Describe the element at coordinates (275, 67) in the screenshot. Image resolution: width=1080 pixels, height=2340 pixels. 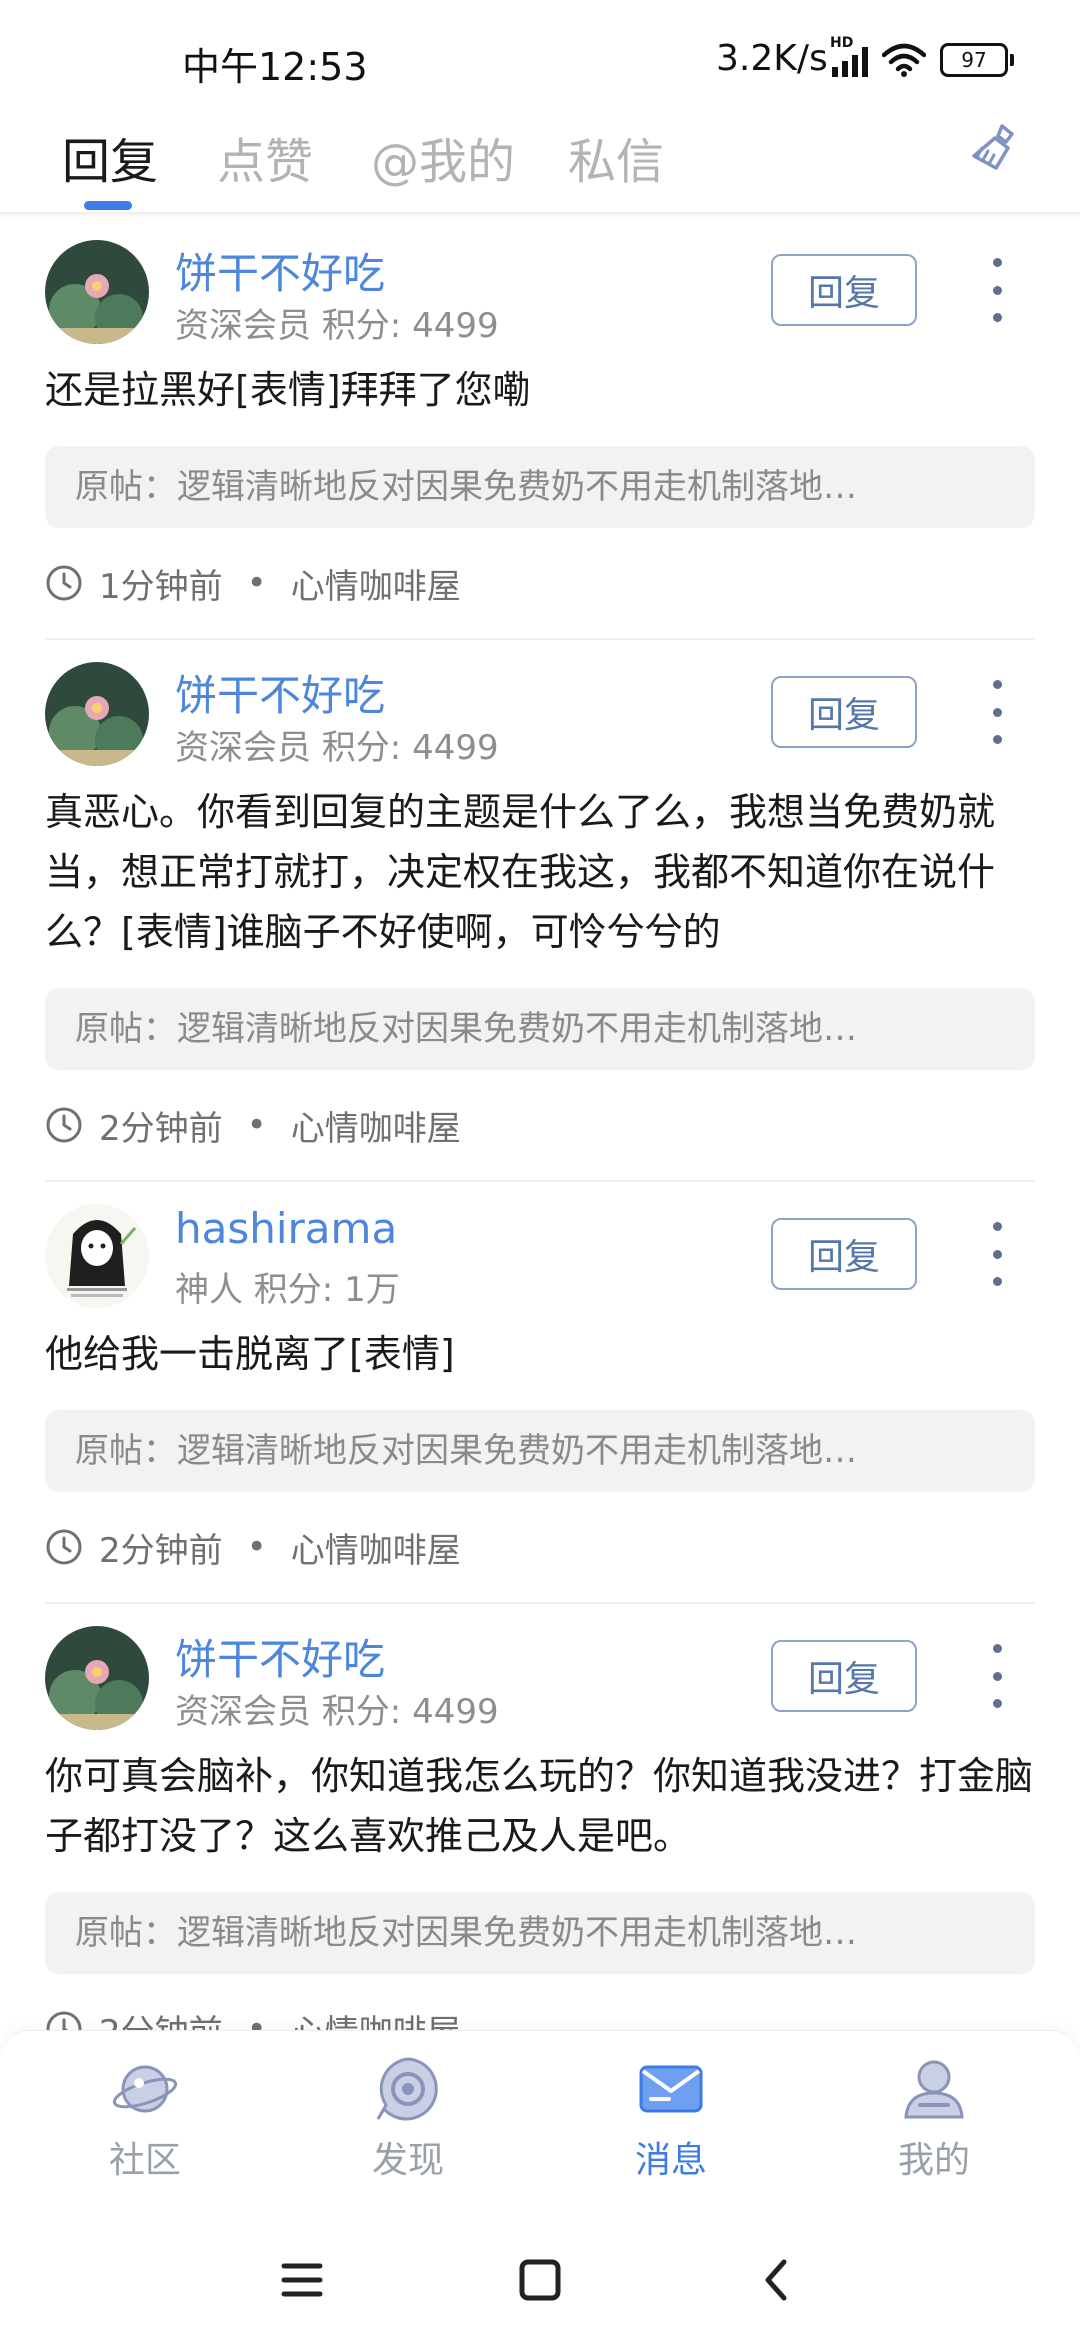
I see `status-time: 中午12:53` at that location.